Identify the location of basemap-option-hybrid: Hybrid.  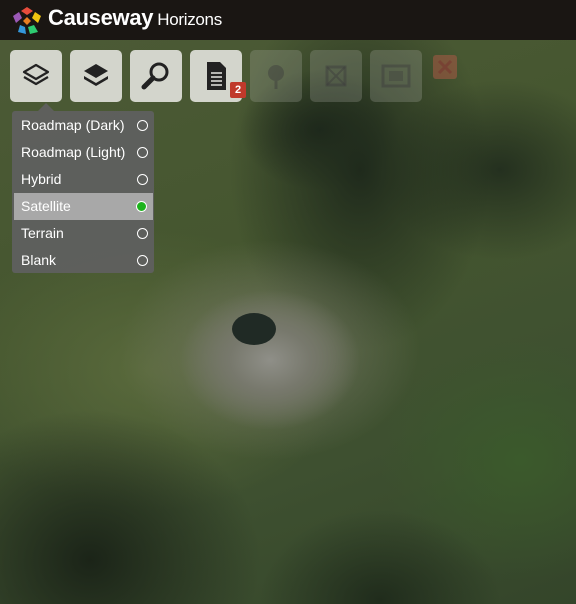
(83, 179).